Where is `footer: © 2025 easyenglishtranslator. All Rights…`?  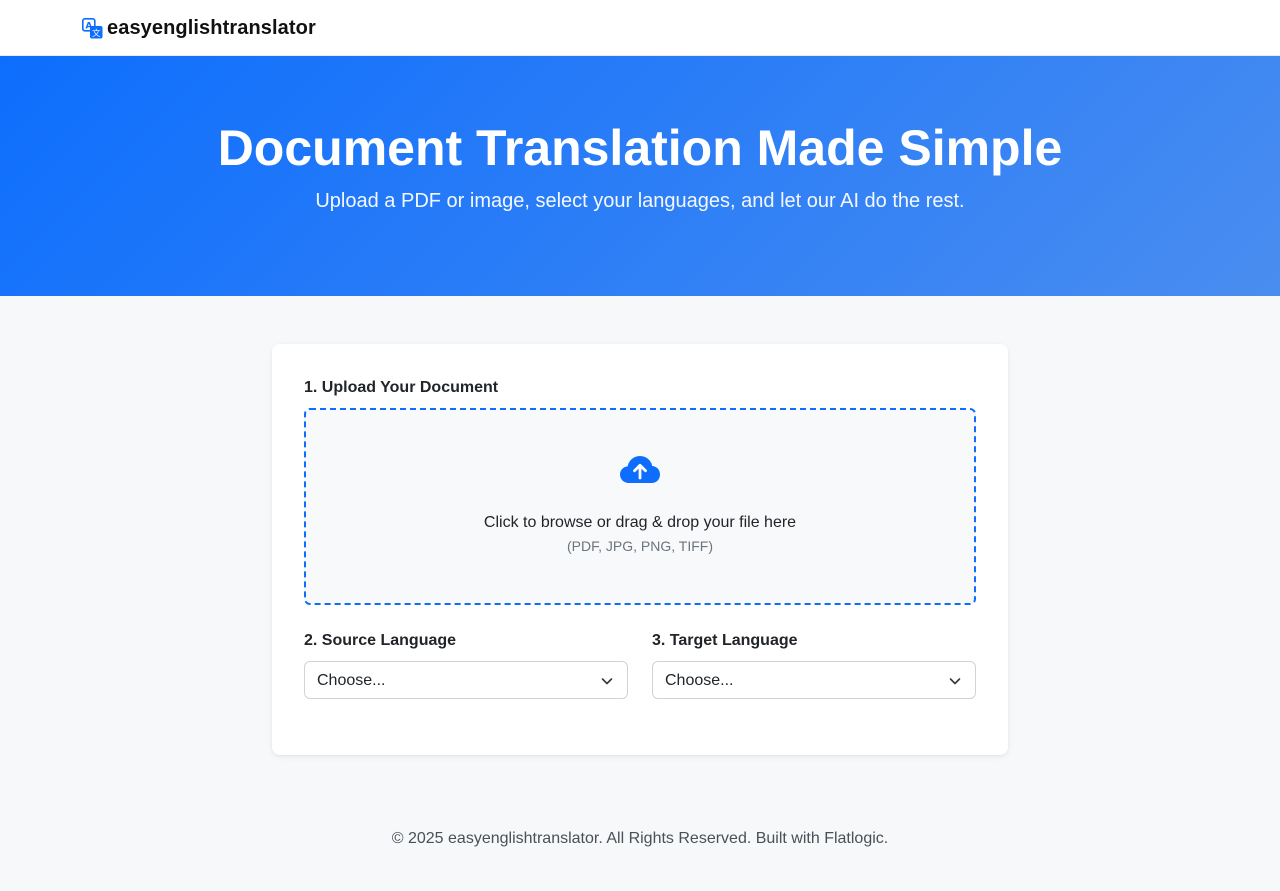 footer: © 2025 easyenglishtranslator. All Rights… is located at coordinates (640, 839).